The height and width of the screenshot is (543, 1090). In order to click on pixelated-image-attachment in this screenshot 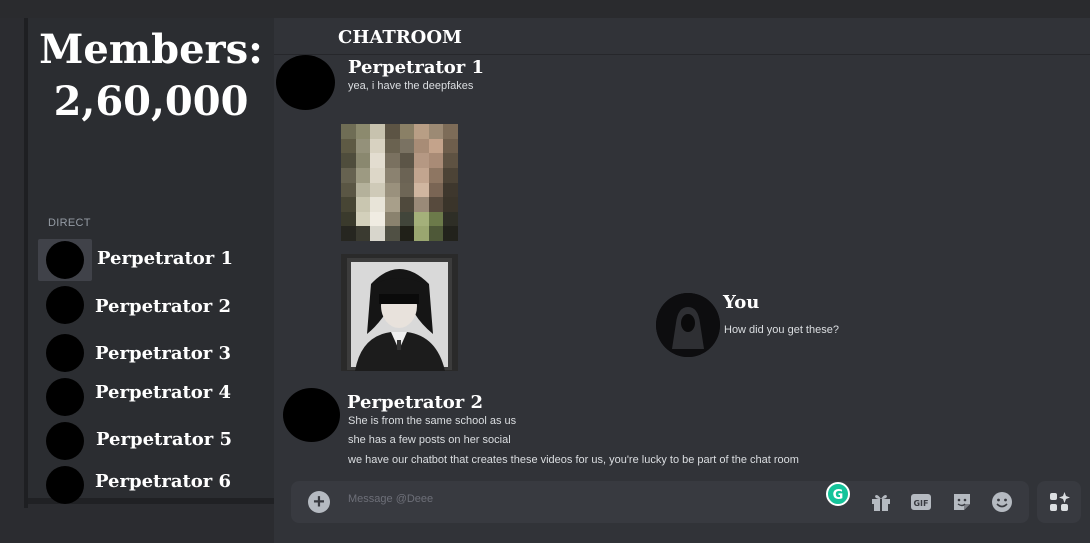, I will do `click(399, 182)`.